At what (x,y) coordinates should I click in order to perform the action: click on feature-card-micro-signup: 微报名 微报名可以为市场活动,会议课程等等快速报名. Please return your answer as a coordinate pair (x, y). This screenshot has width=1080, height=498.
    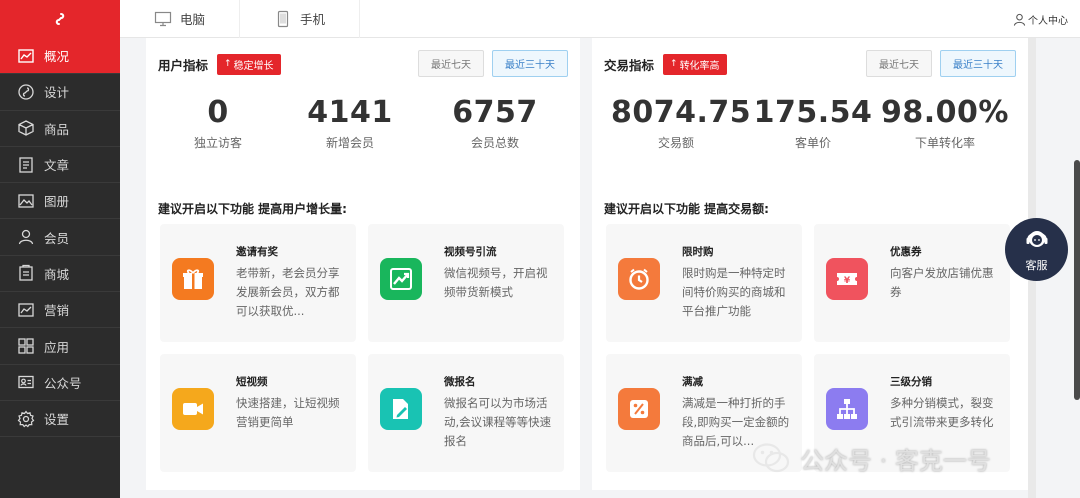
    Looking at the image, I should click on (466, 413).